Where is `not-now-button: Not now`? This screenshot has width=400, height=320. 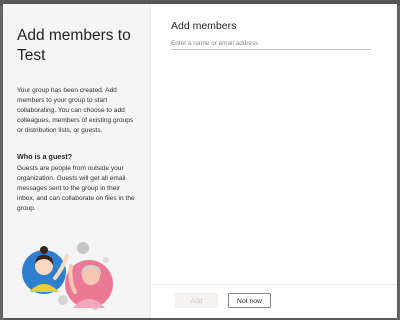
not-now-button: Not now is located at coordinates (249, 300).